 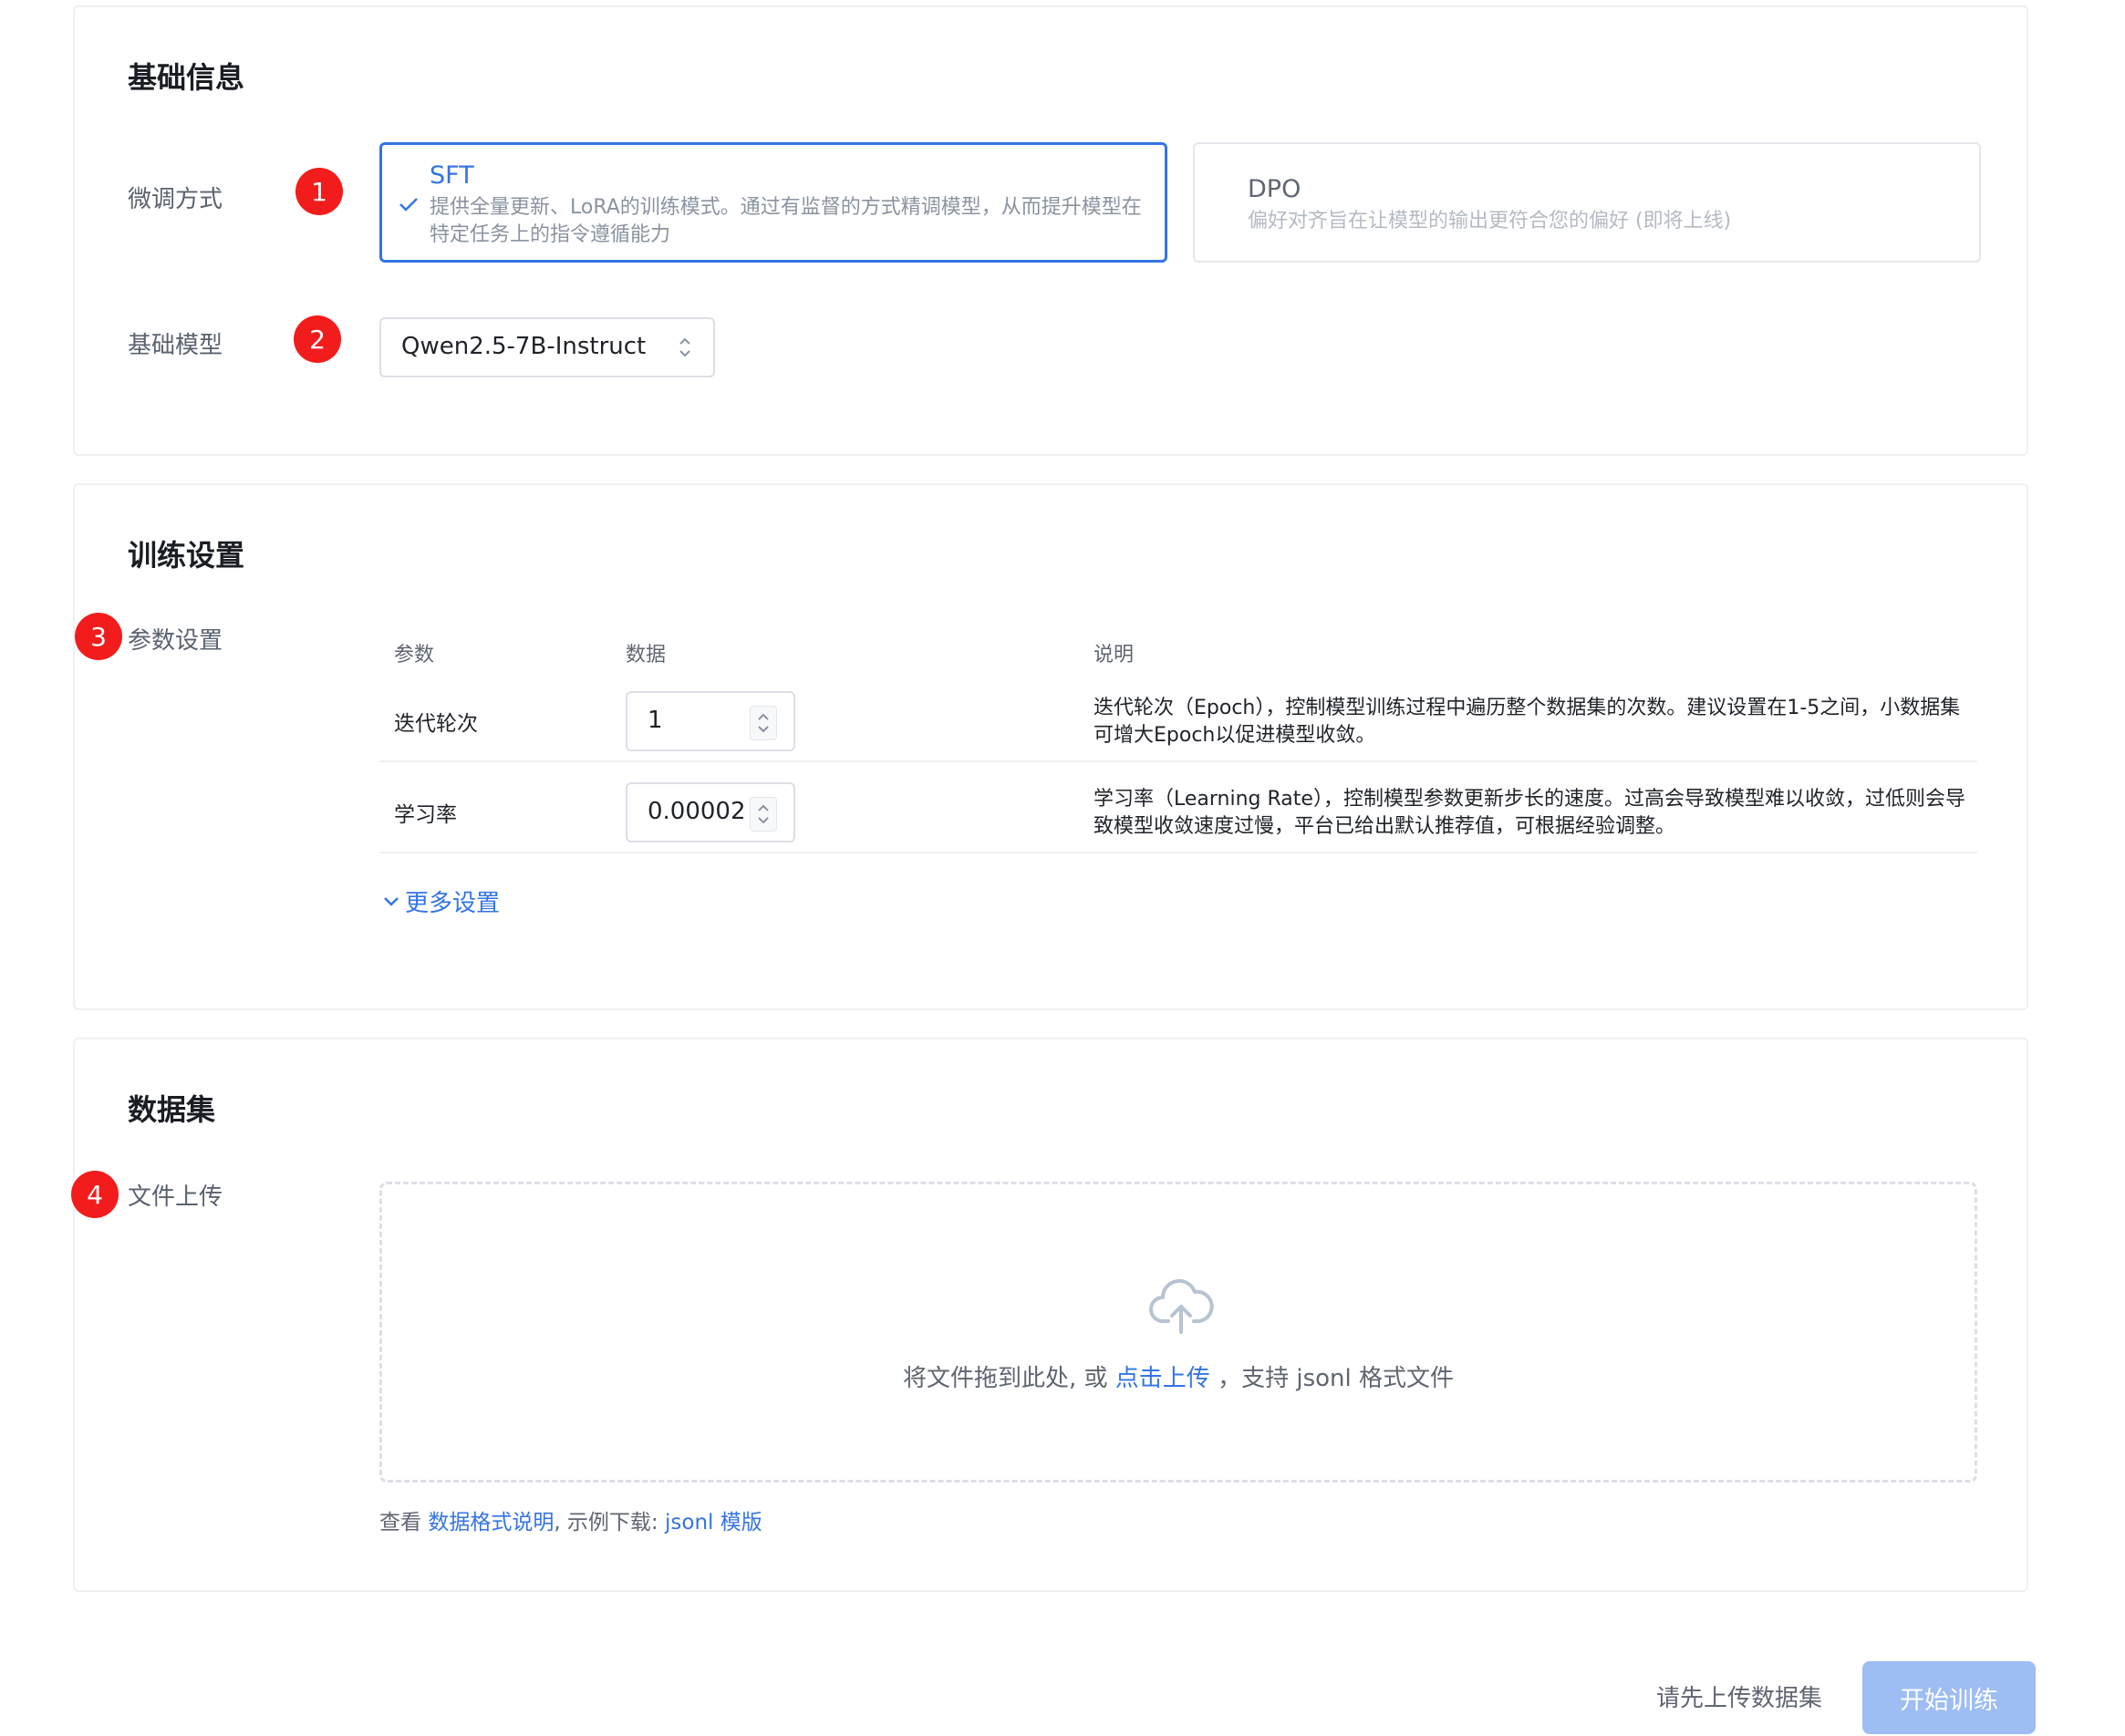 I want to click on model-label: 基础模型, so click(x=175, y=345).